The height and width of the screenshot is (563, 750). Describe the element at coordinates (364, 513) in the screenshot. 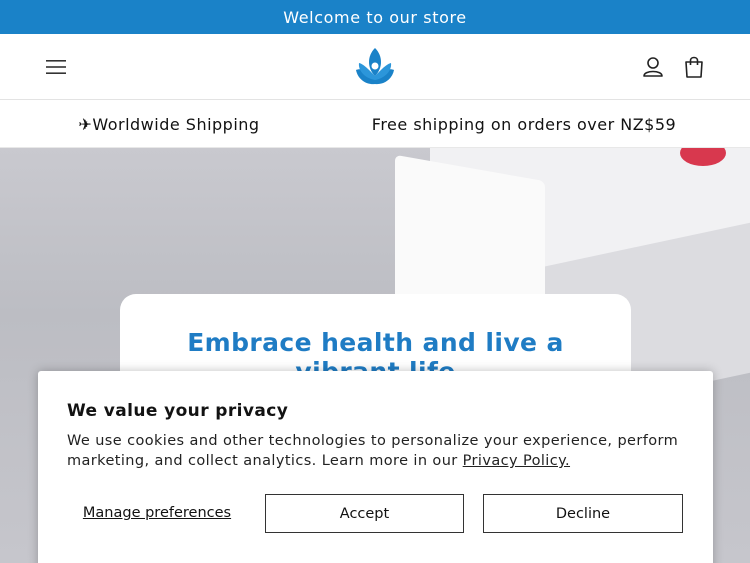

I see `accept-button: Accept` at that location.